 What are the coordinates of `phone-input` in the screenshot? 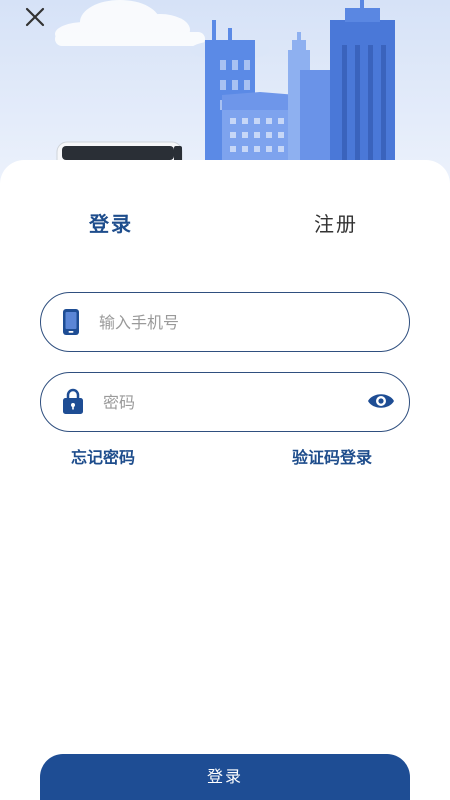 It's located at (244, 322).